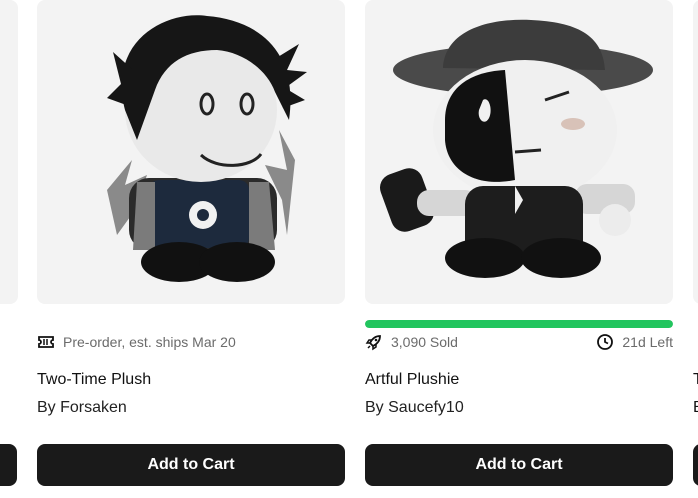 This screenshot has height=498, width=698. What do you see at coordinates (9, 152) in the screenshot?
I see `product-image-partial-left` at bounding box center [9, 152].